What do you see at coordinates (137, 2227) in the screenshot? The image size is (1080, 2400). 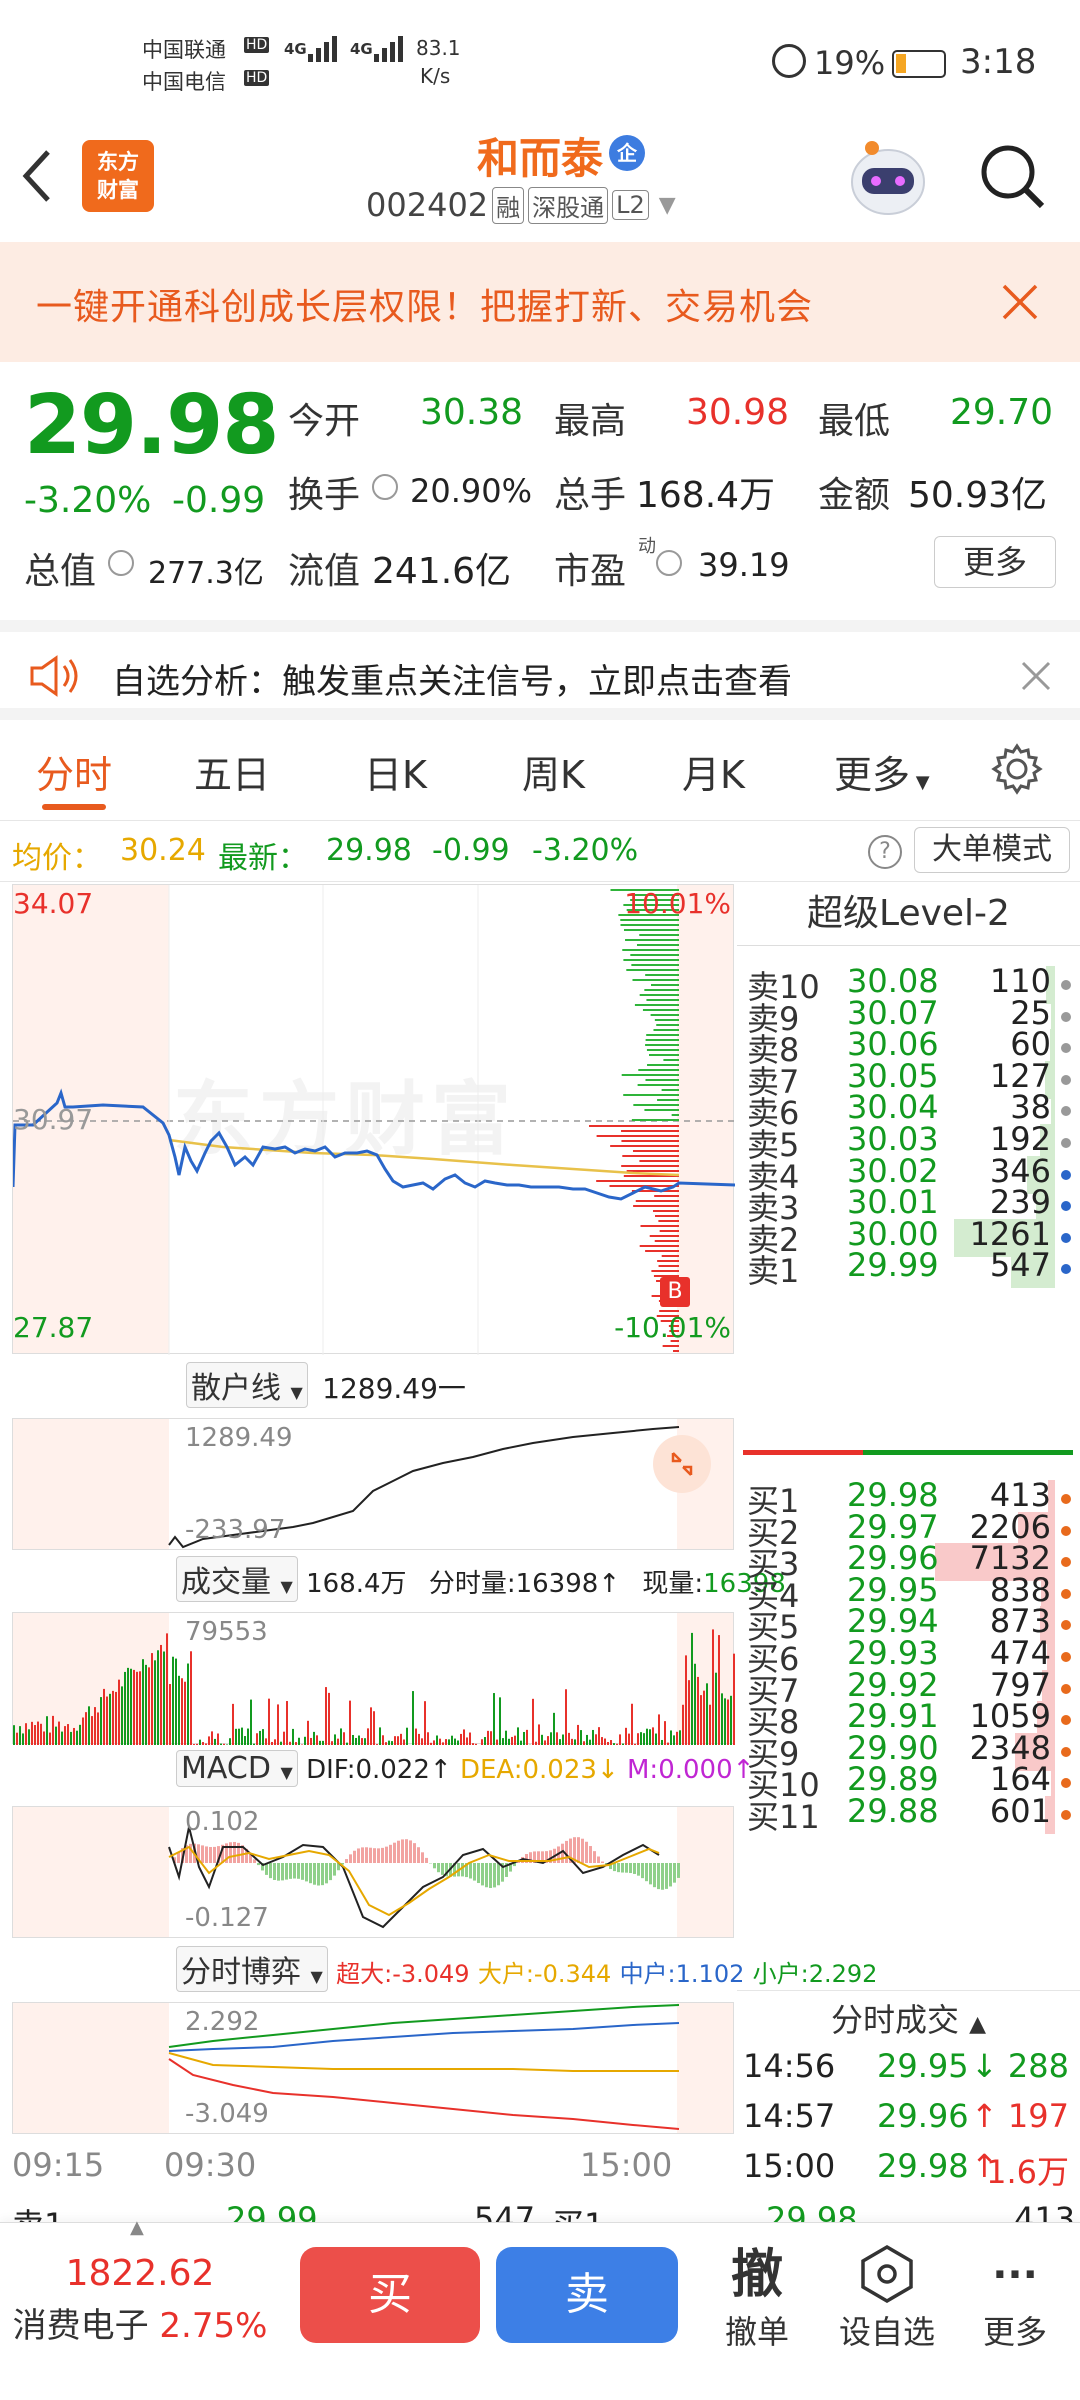 I see `caret-up-icon: ▲` at bounding box center [137, 2227].